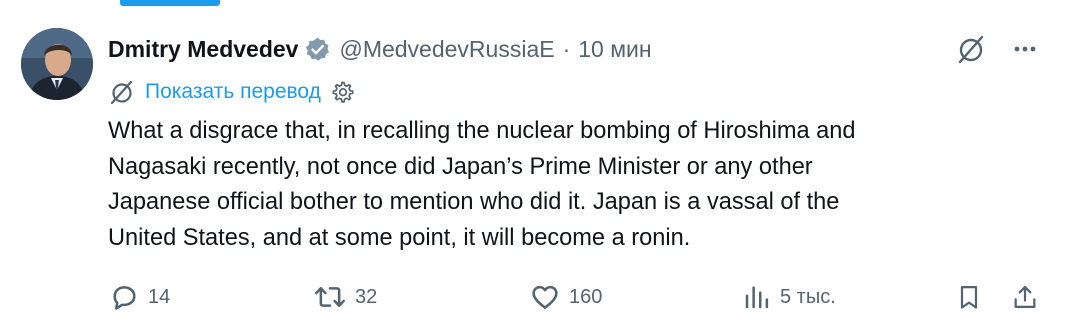 This screenshot has width=1066, height=322. Describe the element at coordinates (139, 297) in the screenshot. I see `reply-button: 14` at that location.